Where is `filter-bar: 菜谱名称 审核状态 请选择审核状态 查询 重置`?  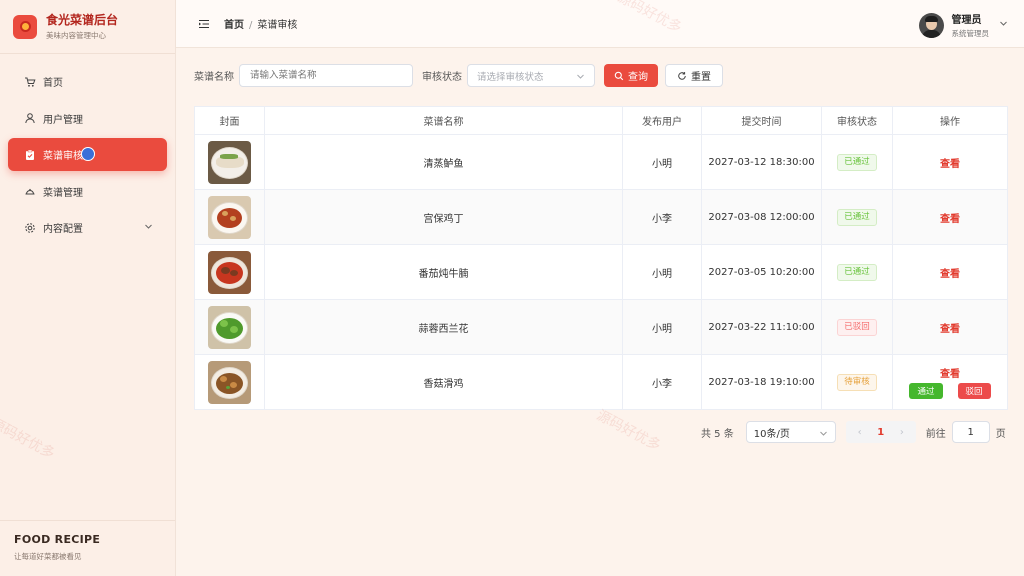 filter-bar: 菜谱名称 审核状态 请选择审核状态 查询 重置 is located at coordinates (609, 75).